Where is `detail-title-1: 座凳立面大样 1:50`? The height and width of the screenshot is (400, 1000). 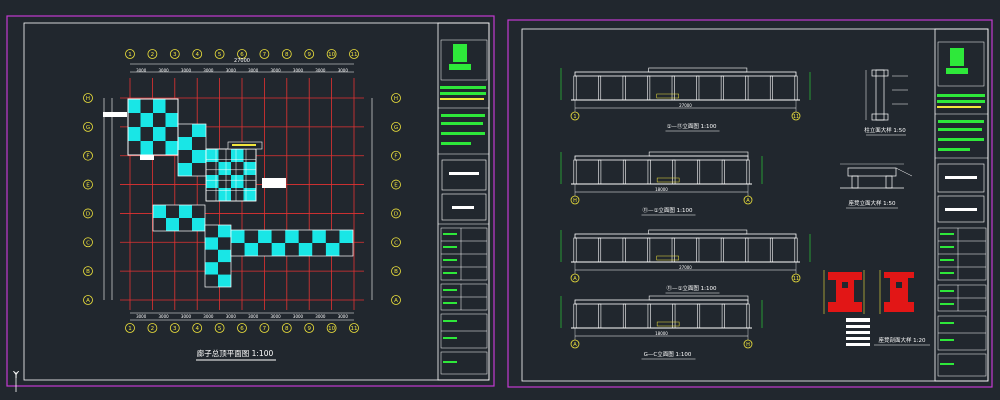 detail-title-1: 座凳立面大样 1:50 is located at coordinates (872, 203).